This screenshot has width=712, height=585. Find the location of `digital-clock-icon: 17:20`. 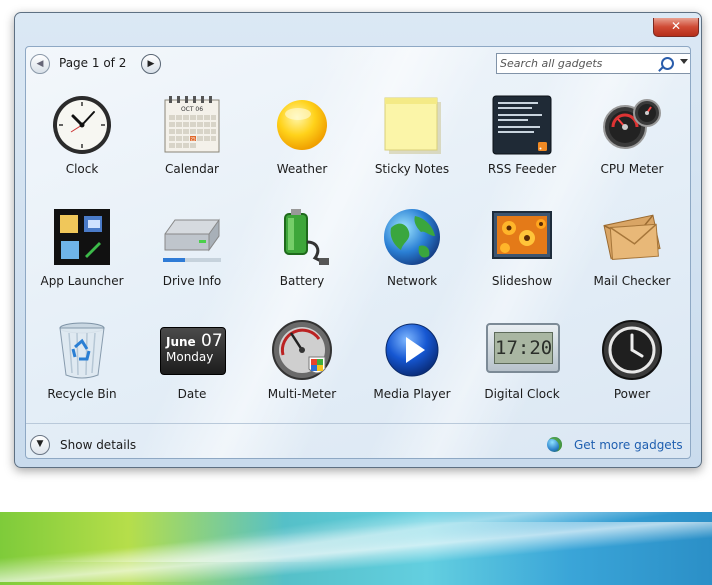

digital-clock-icon: 17:20 is located at coordinates (523, 348).